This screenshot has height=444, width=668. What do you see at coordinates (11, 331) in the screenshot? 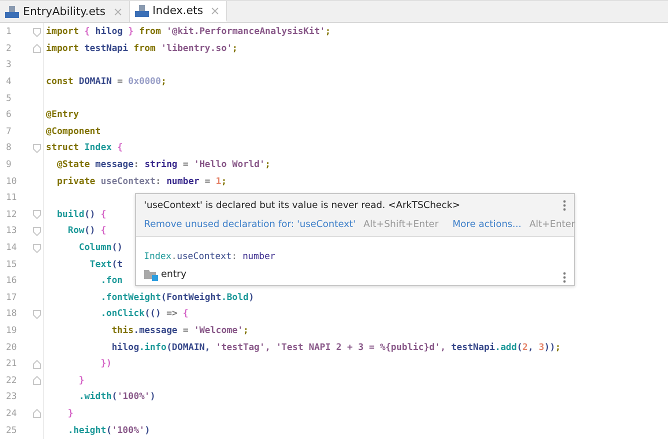
I see `line-number: 19` at bounding box center [11, 331].